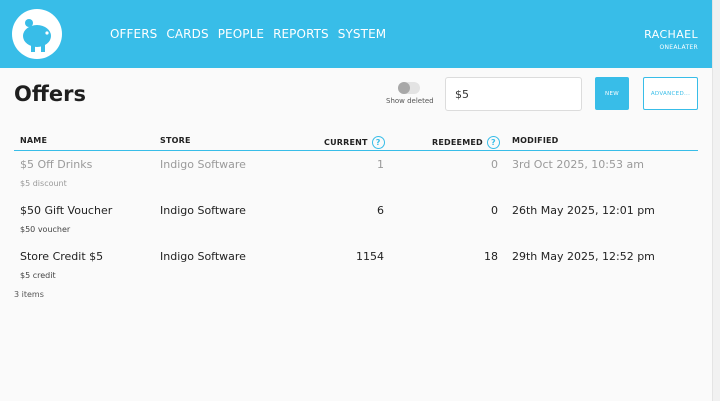 The height and width of the screenshot is (401, 720). What do you see at coordinates (612, 93) in the screenshot?
I see `new-button: NEW` at bounding box center [612, 93].